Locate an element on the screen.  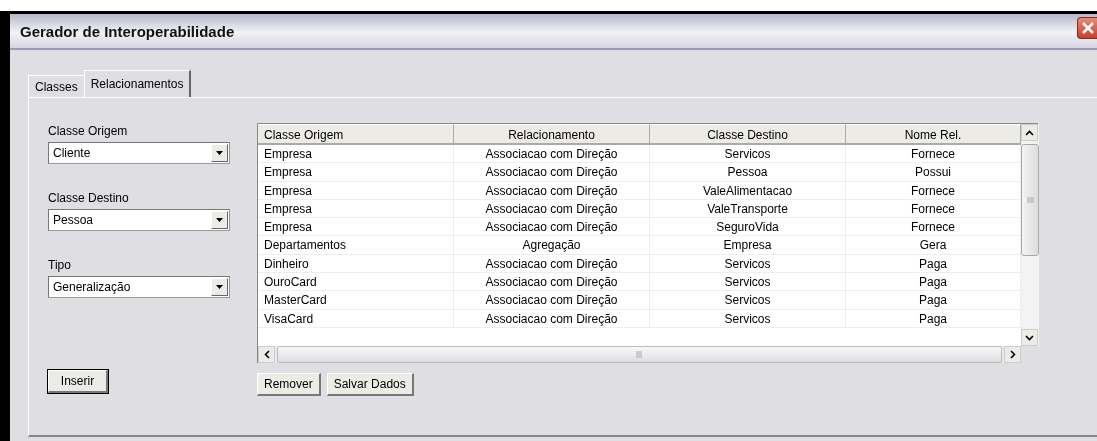
dropdown-field: Cliente is located at coordinates (139, 153).